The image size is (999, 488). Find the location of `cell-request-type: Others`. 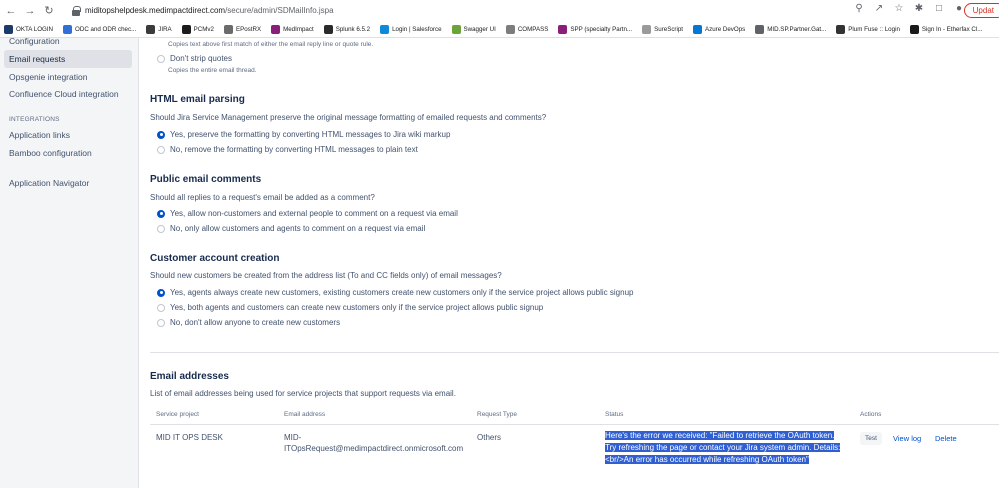

cell-request-type: Others is located at coordinates (489, 437).